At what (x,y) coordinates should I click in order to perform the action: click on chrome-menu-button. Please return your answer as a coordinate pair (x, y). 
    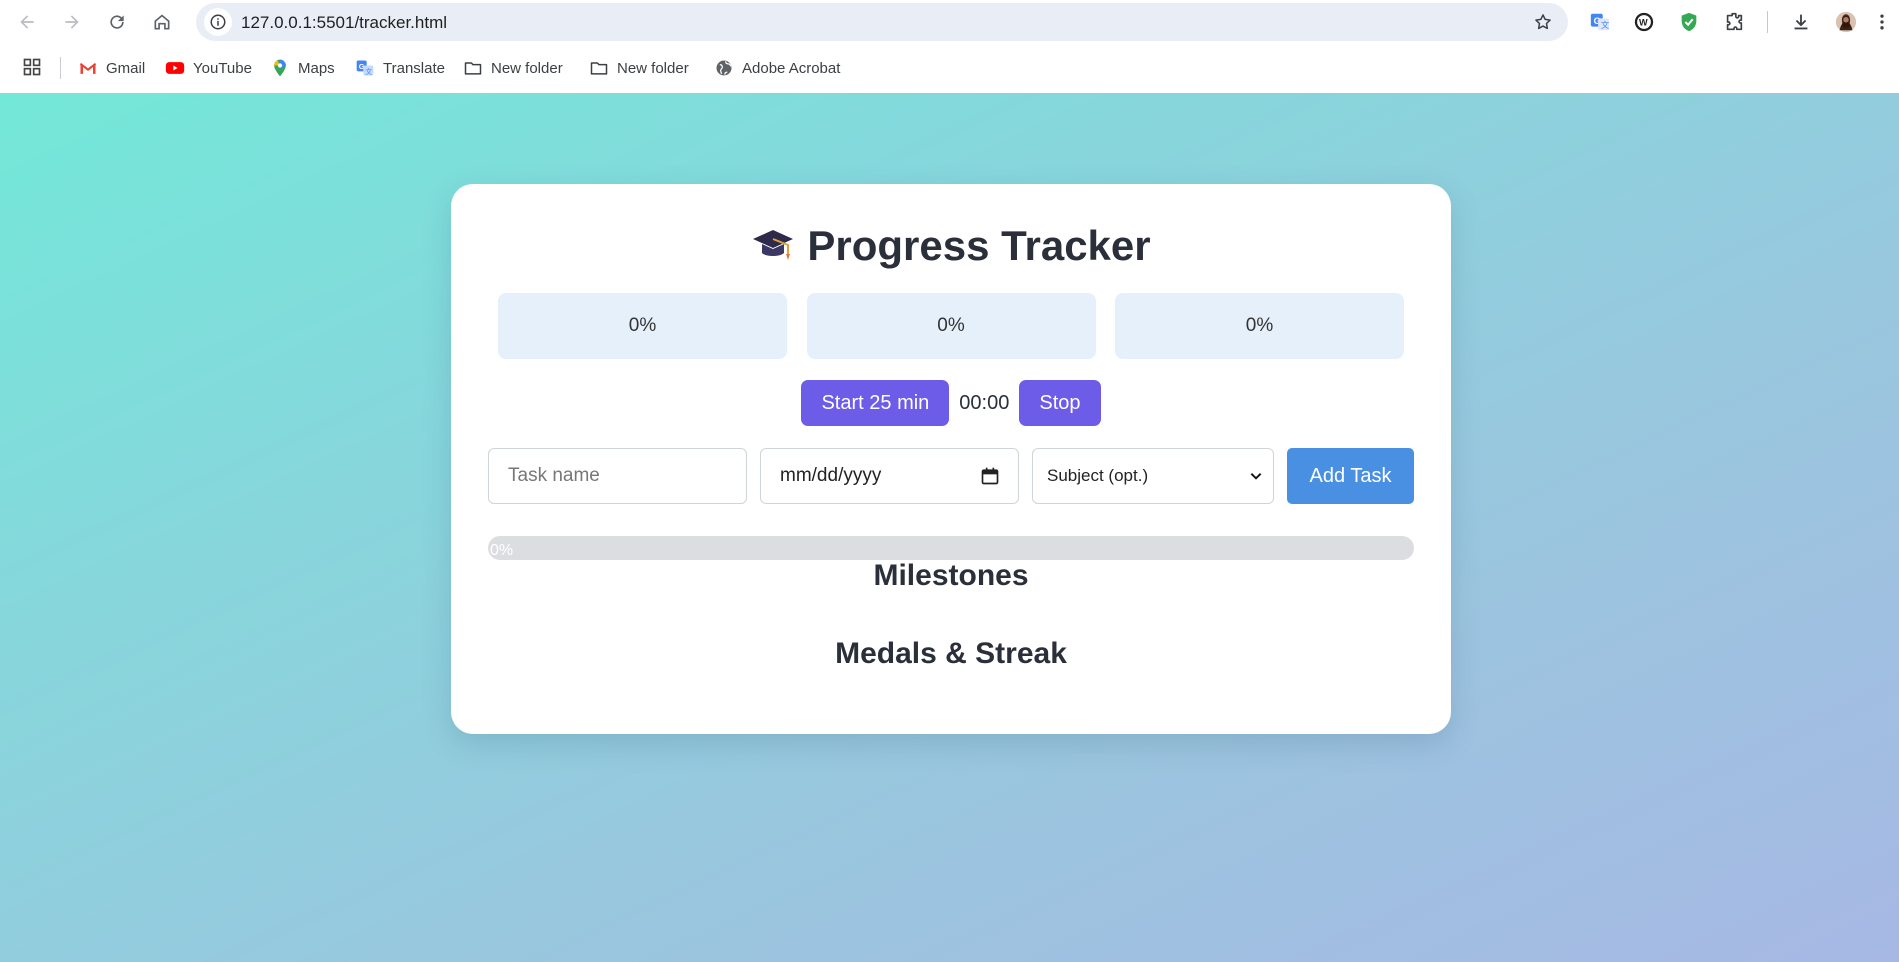
    Looking at the image, I should click on (1882, 22).